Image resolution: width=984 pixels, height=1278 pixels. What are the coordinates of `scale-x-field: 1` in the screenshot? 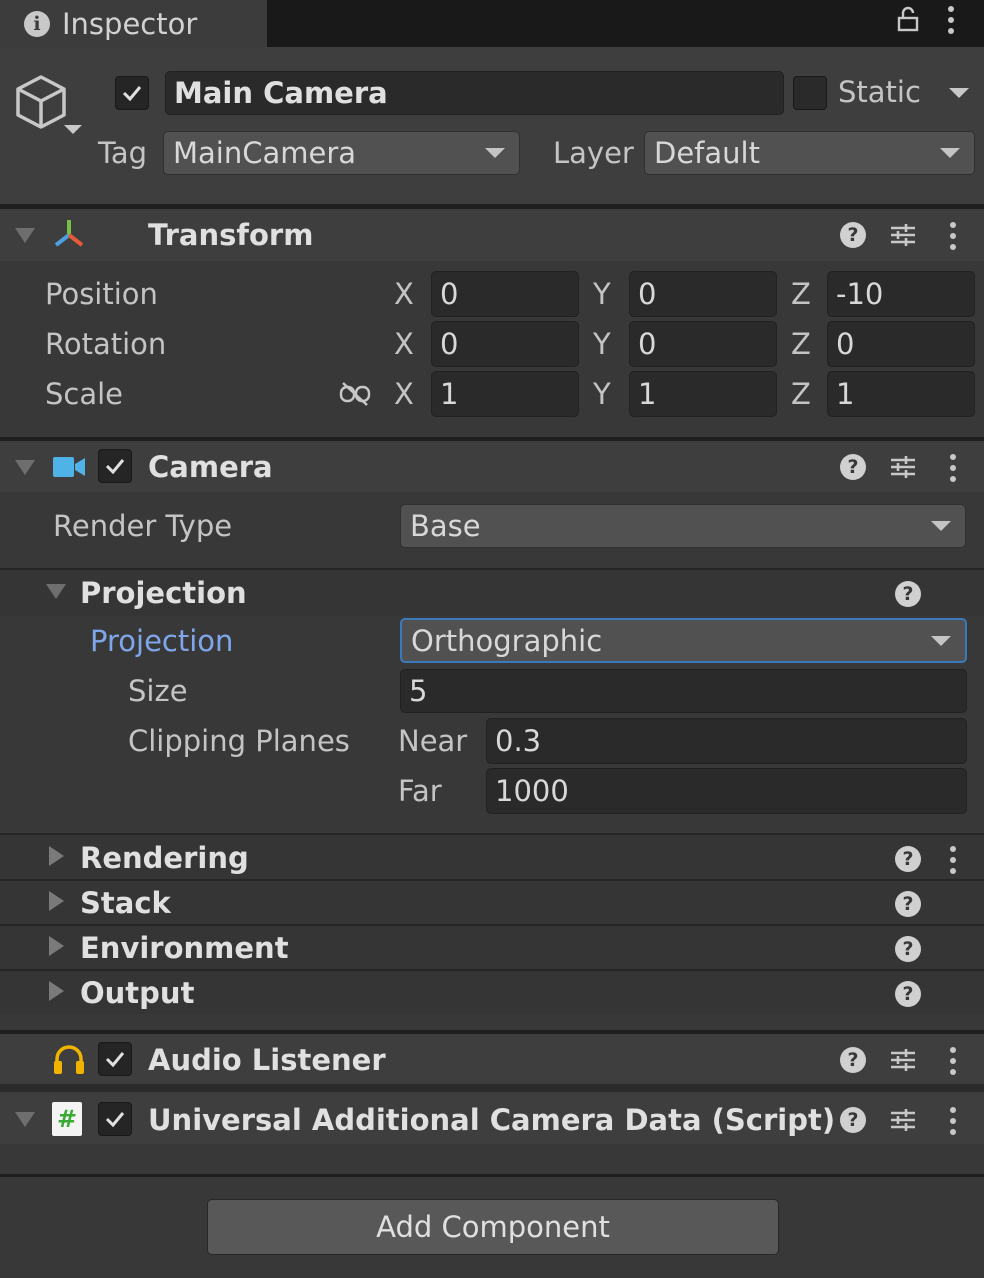 It's located at (505, 394).